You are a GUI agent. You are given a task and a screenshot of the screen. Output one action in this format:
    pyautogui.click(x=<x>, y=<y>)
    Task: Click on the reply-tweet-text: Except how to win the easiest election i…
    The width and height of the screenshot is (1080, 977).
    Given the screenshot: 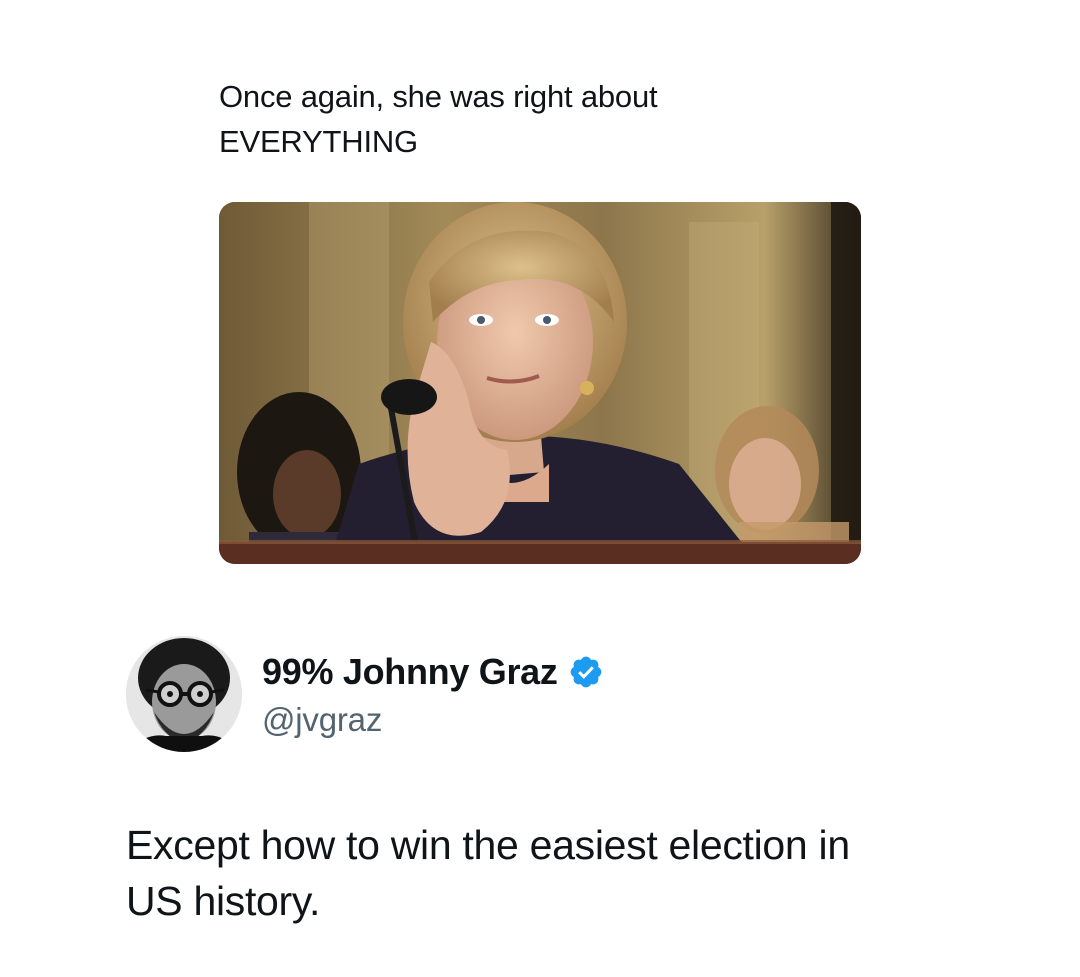 What is the action you would take?
    pyautogui.click(x=576, y=873)
    